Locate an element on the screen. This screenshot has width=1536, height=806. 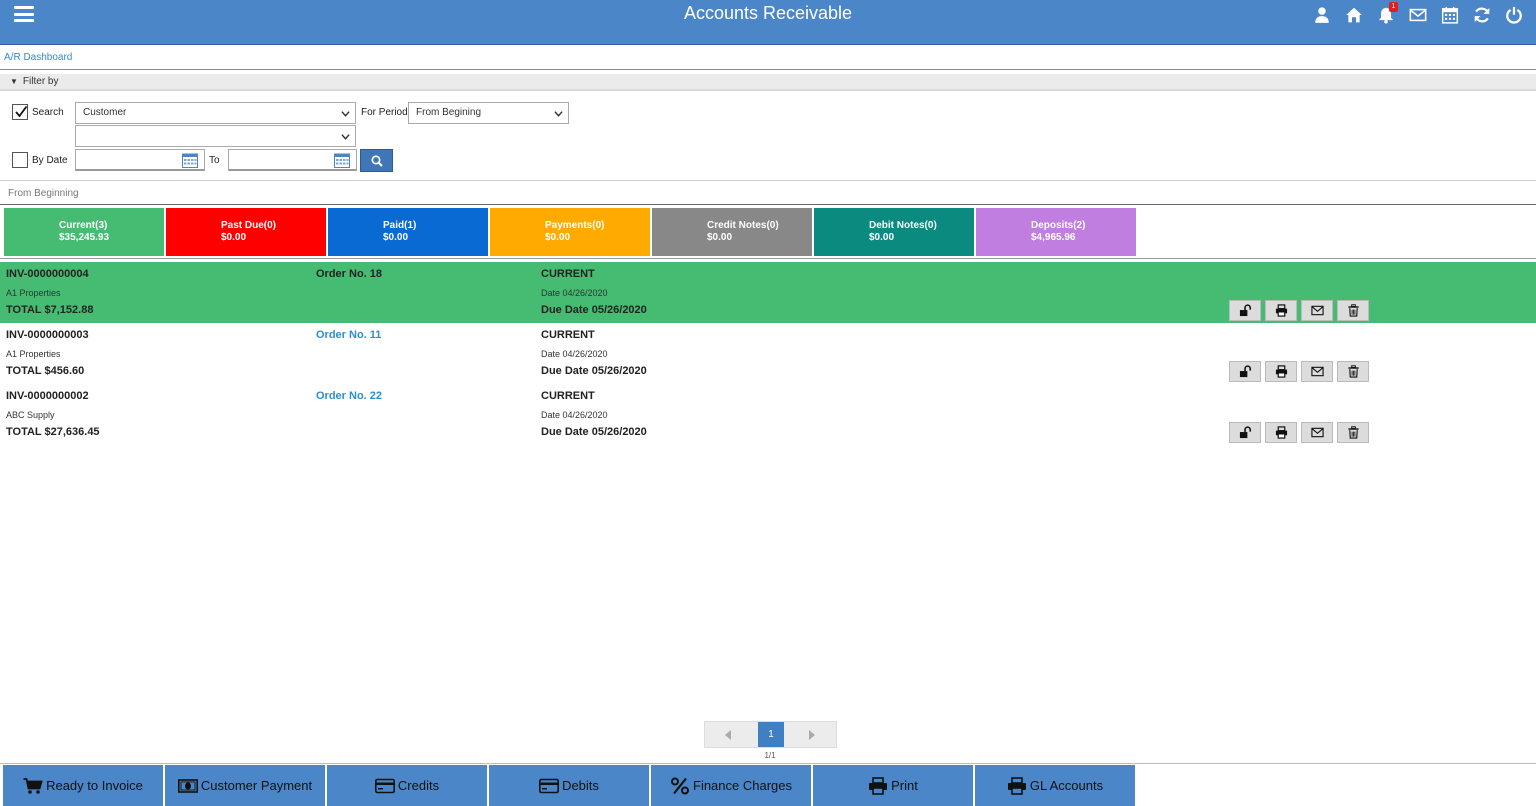
finance-charges-button: Finance Charges is located at coordinates (731, 785).